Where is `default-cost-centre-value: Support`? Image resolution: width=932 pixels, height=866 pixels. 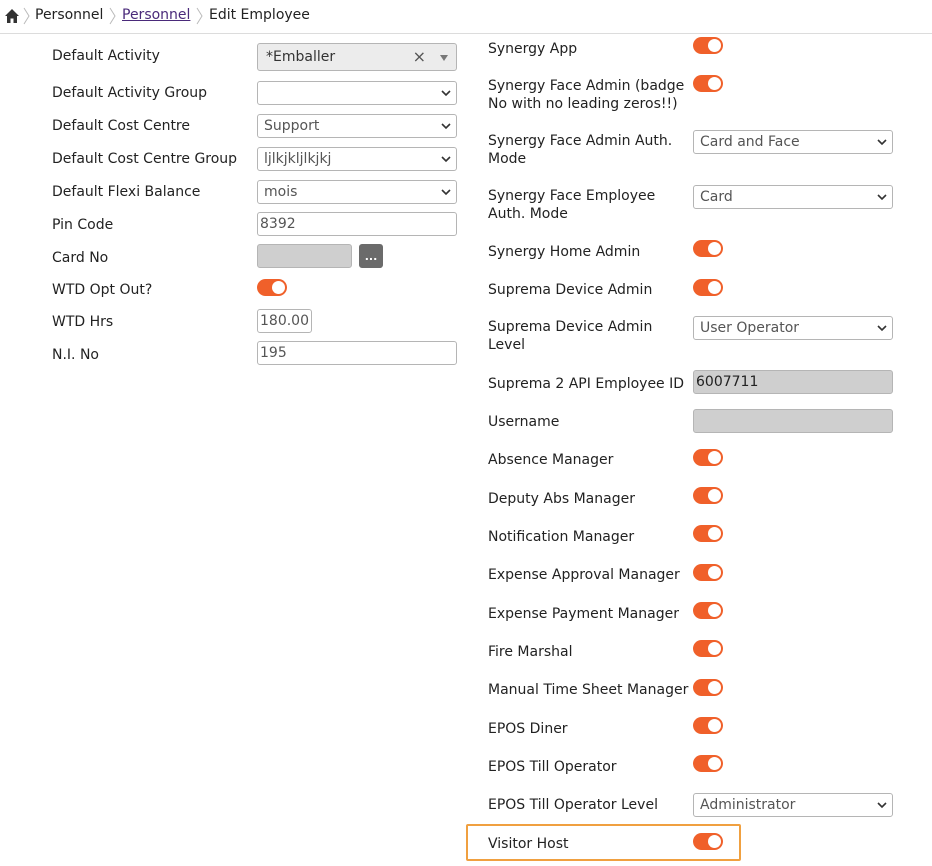
default-cost-centre-value: Support is located at coordinates (292, 126).